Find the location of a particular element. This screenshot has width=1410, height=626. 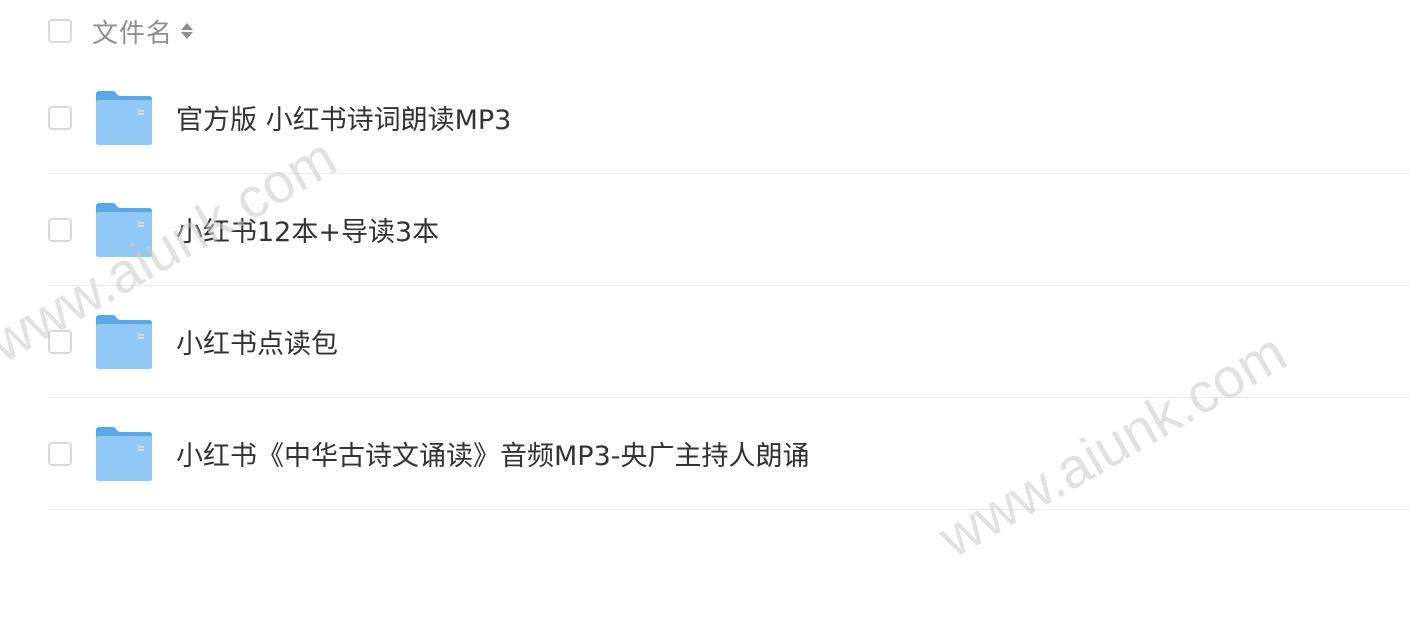

filename-column-header: 文件名 is located at coordinates (132, 31).